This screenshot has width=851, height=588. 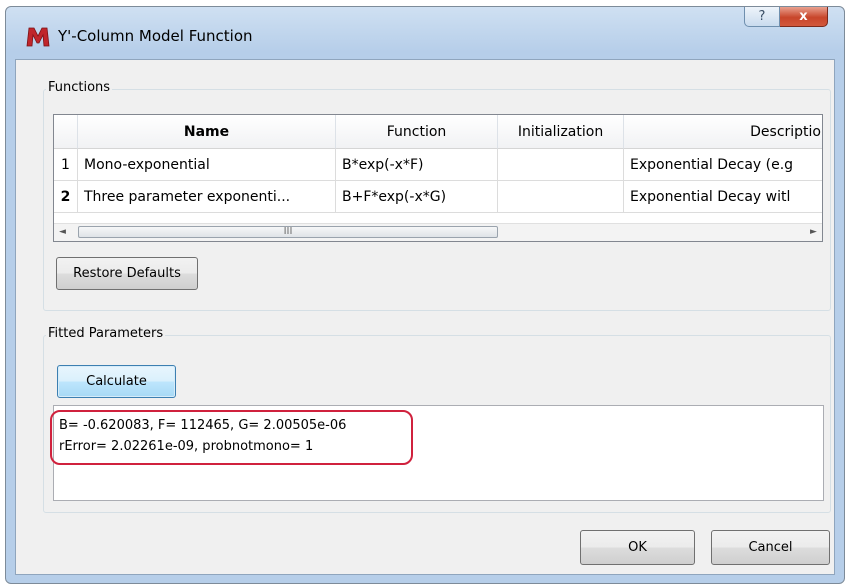 What do you see at coordinates (762, 17) in the screenshot?
I see `help-button: ?` at bounding box center [762, 17].